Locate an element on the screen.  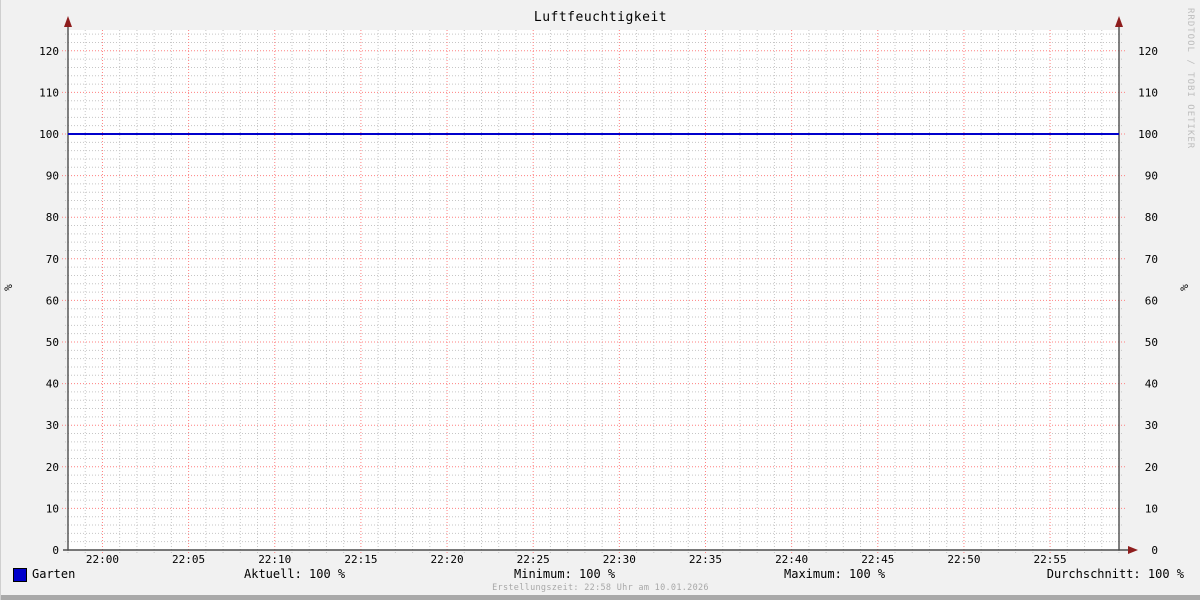
y-axis-tick-label-left: 10 is located at coordinates (52, 508).